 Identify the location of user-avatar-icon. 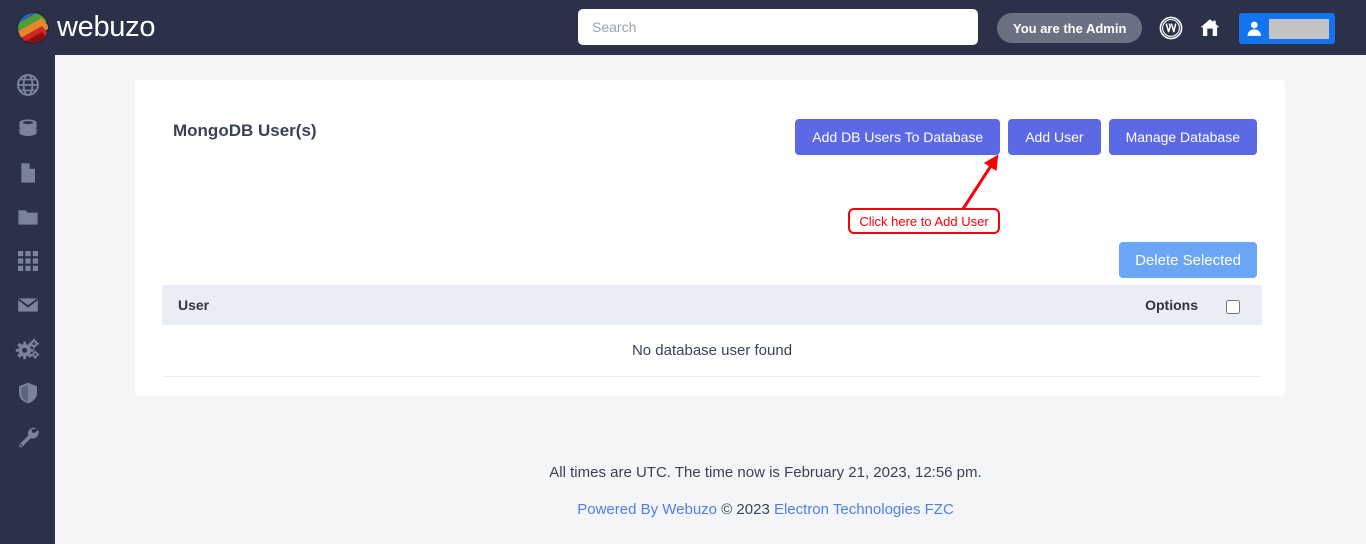
(1254, 28).